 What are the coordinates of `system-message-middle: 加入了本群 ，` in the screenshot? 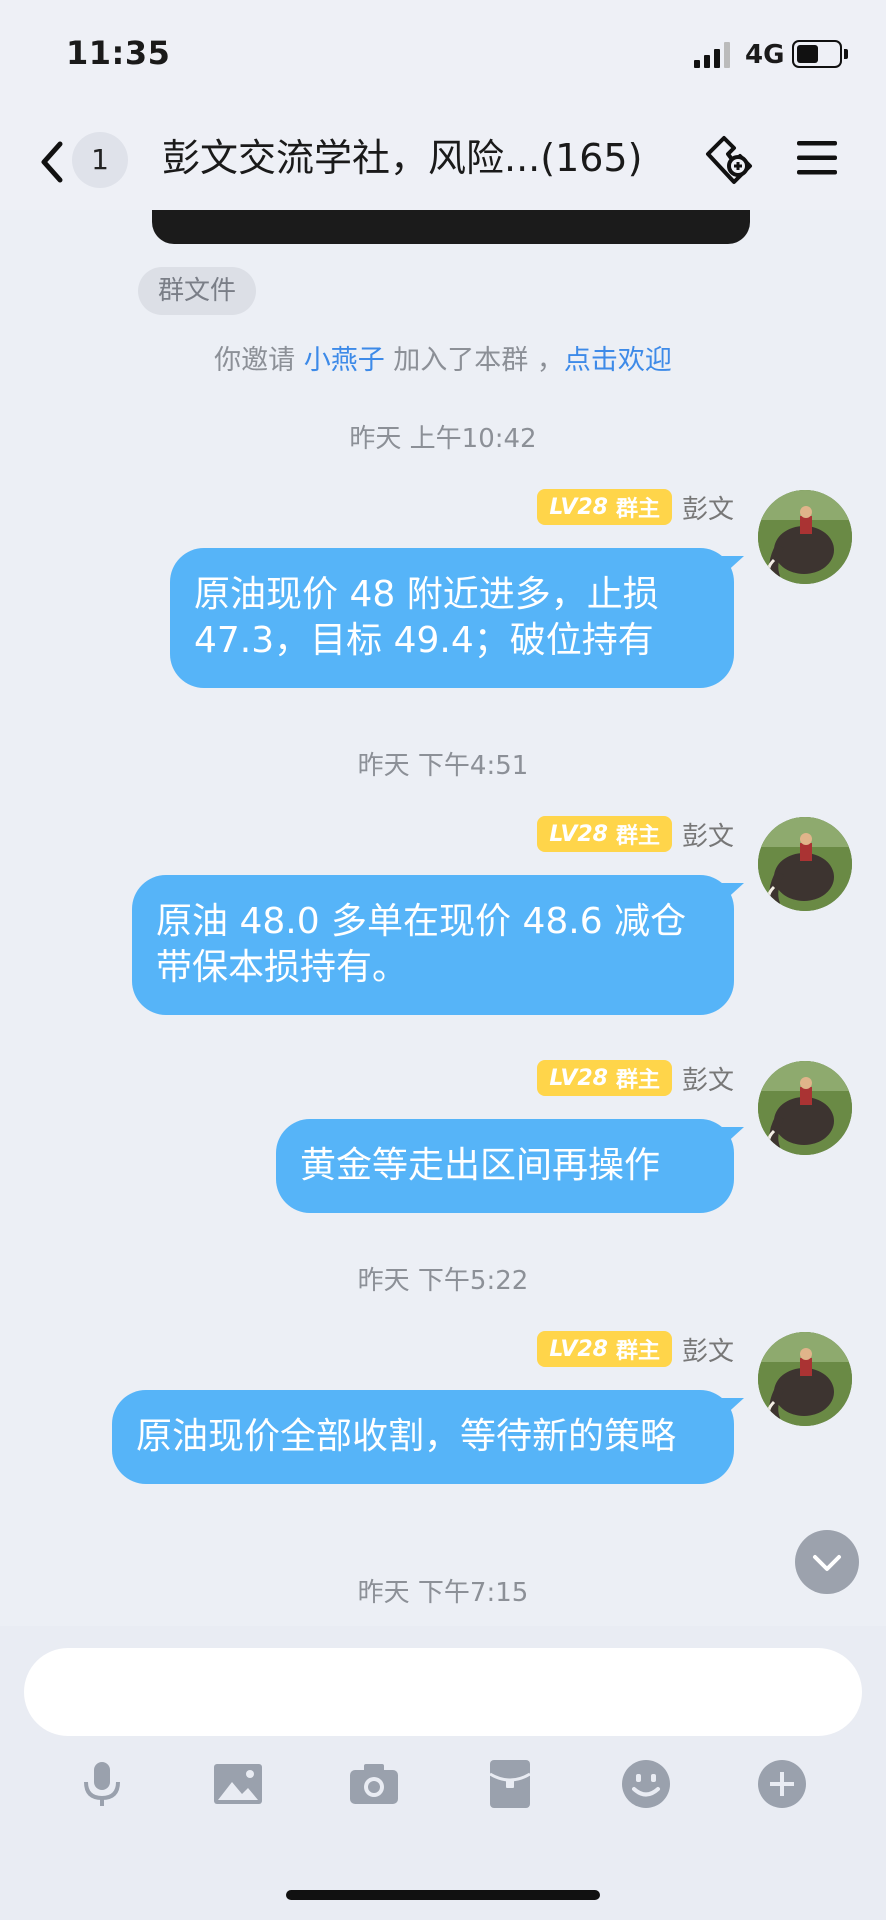 It's located at (474, 360).